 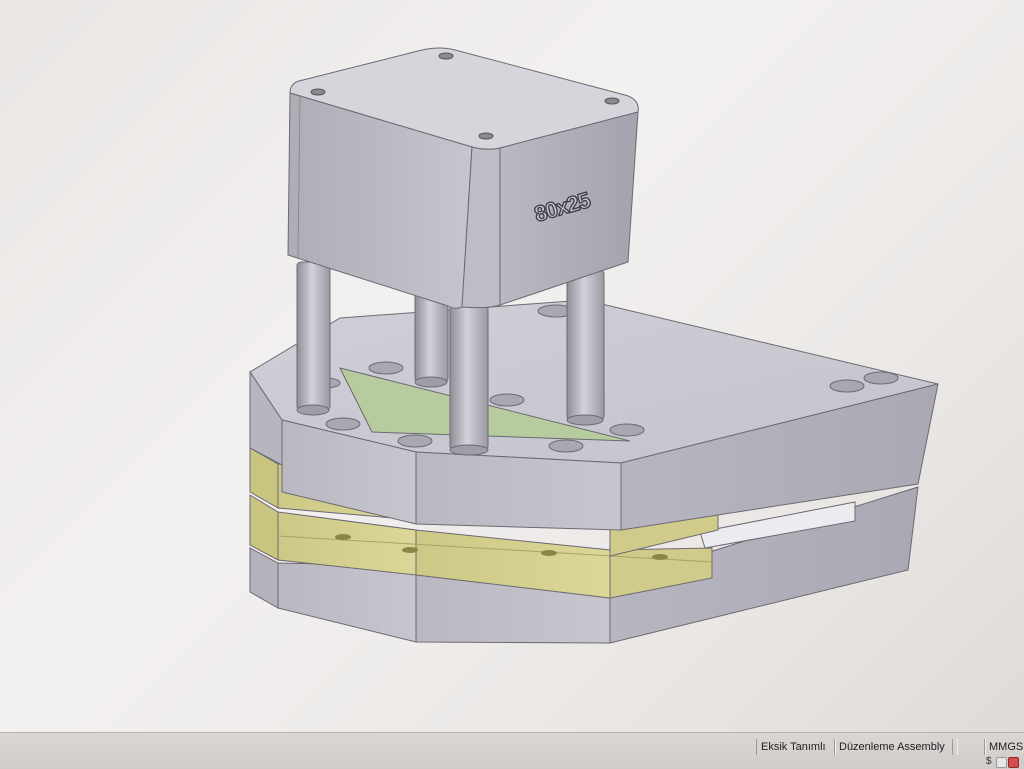 I want to click on status-edit-mode: Düzenleme Assembly, so click(x=896, y=747).